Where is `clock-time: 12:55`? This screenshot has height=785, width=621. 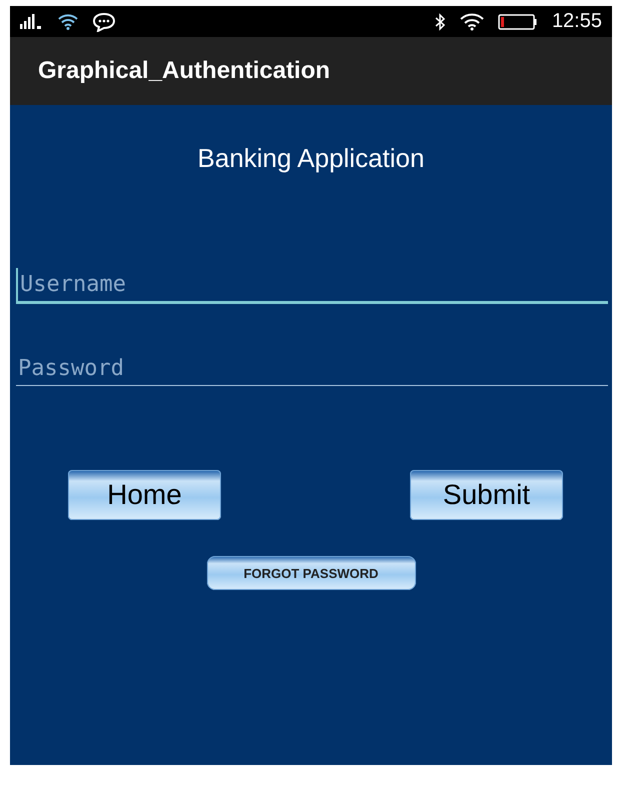 clock-time: 12:55 is located at coordinates (577, 21).